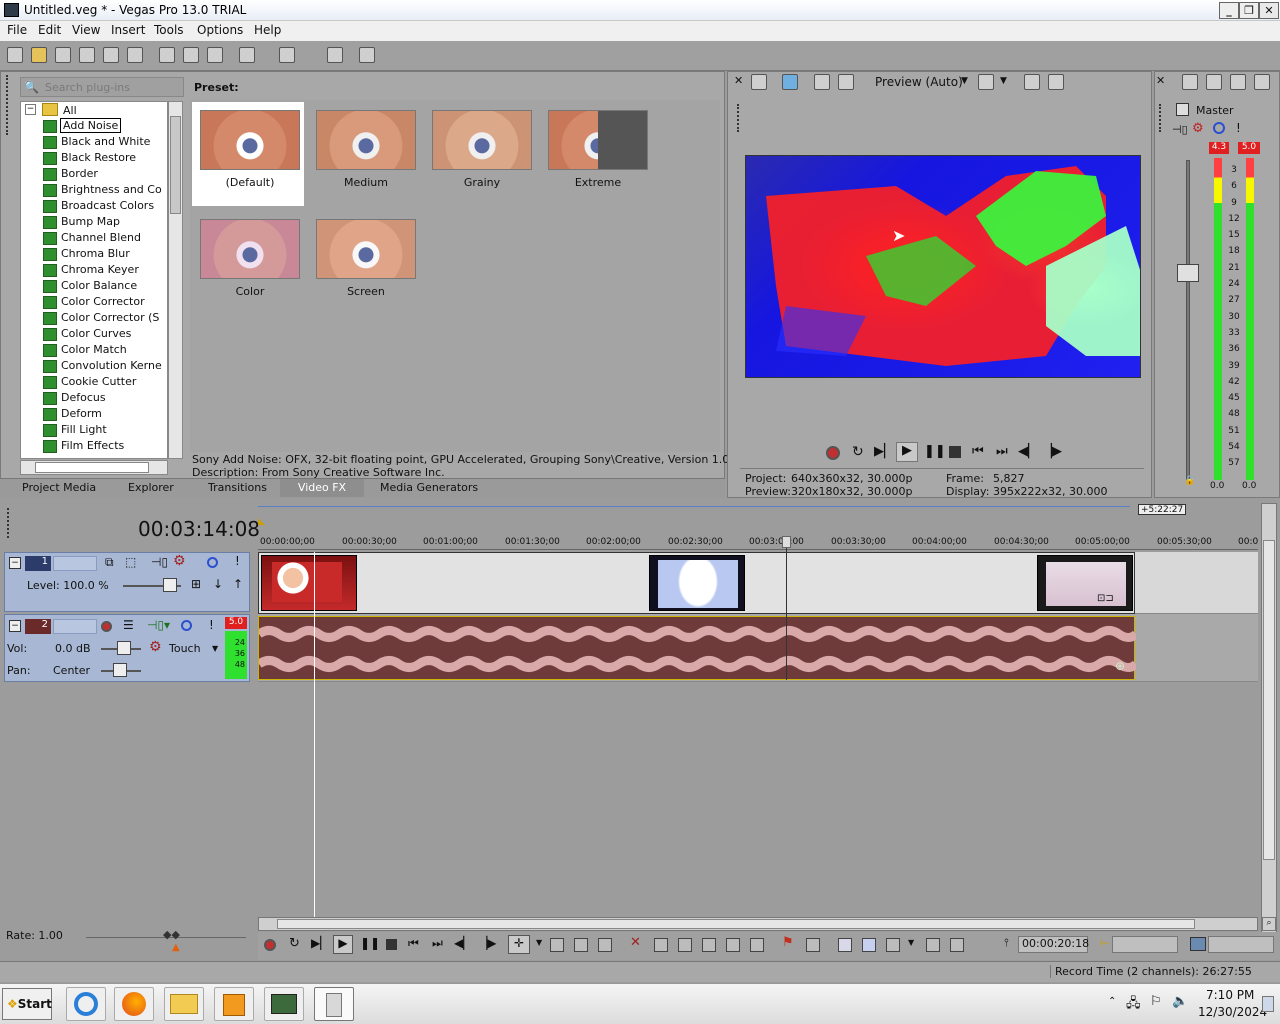 Image resolution: width=1280 pixels, height=1024 pixels. I want to click on compositing-mode-icon: ⧉, so click(109, 562).